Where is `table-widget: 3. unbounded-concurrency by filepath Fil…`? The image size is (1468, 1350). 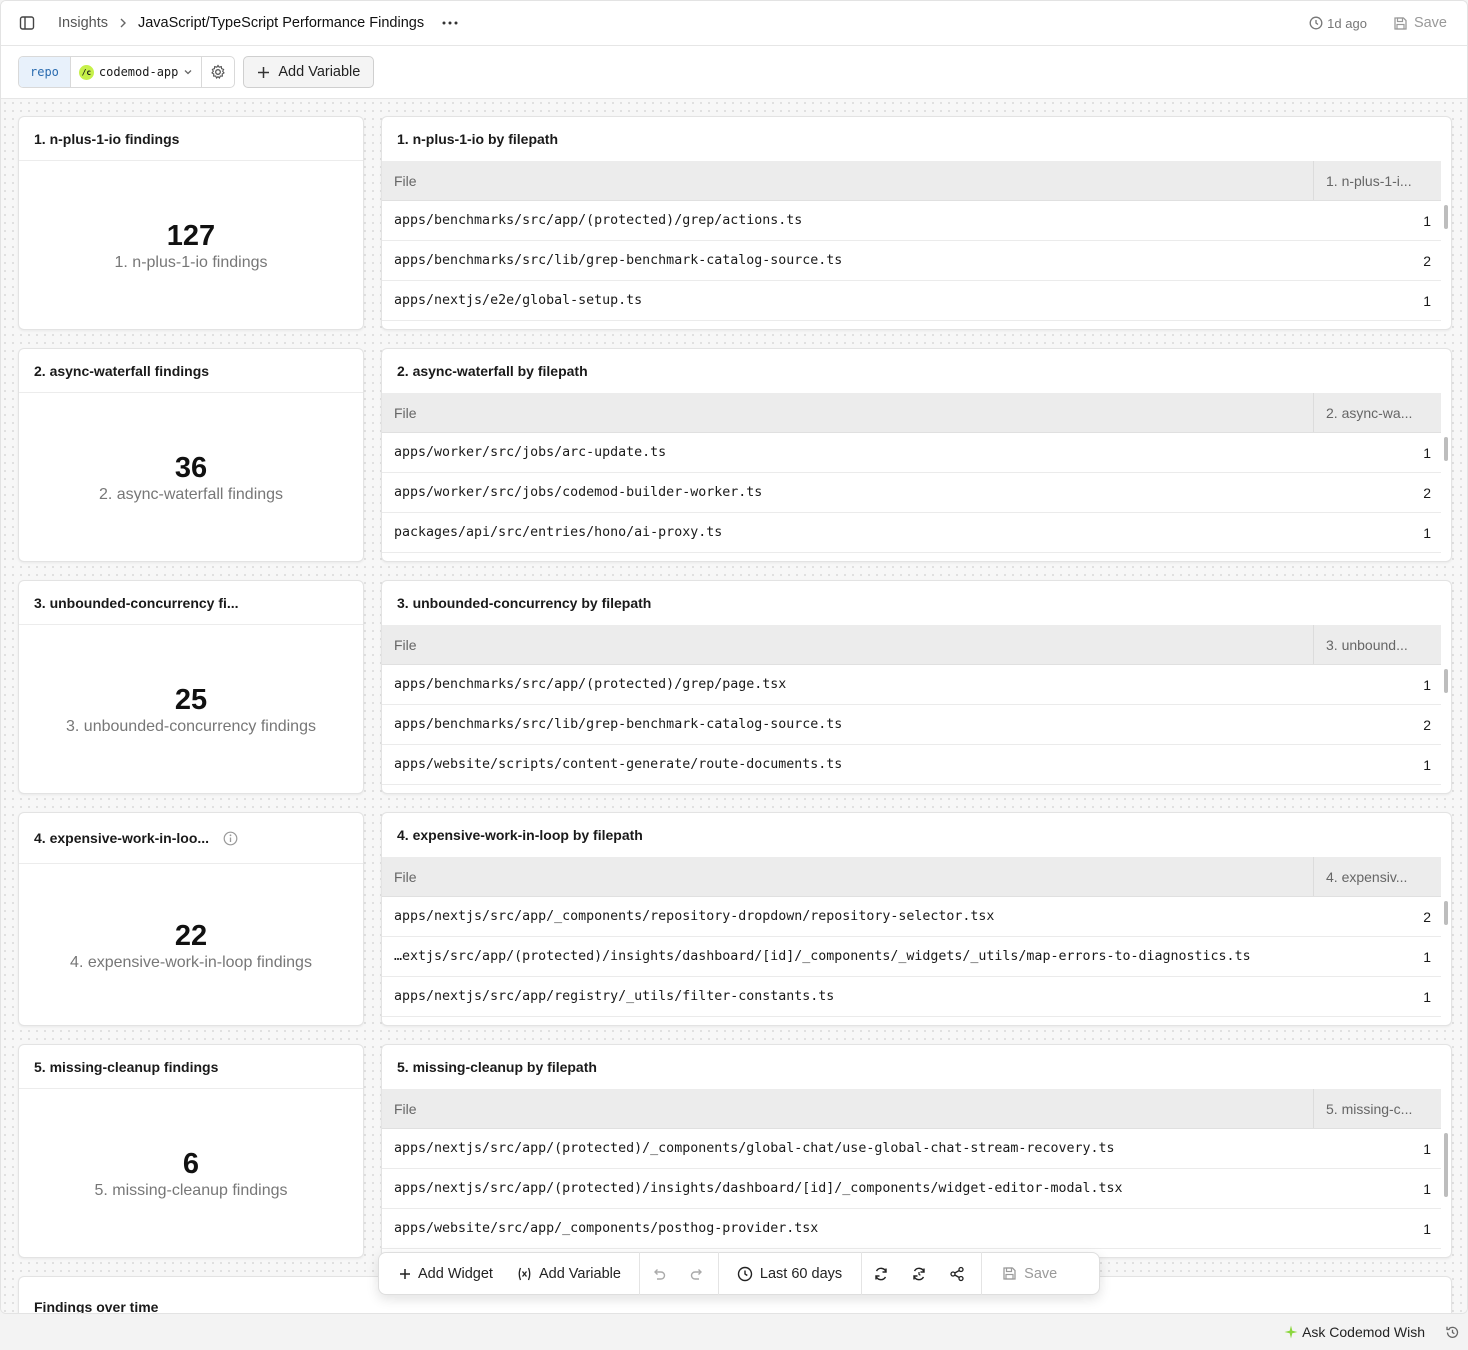 table-widget: 3. unbounded-concurrency by filepath Fil… is located at coordinates (916, 687).